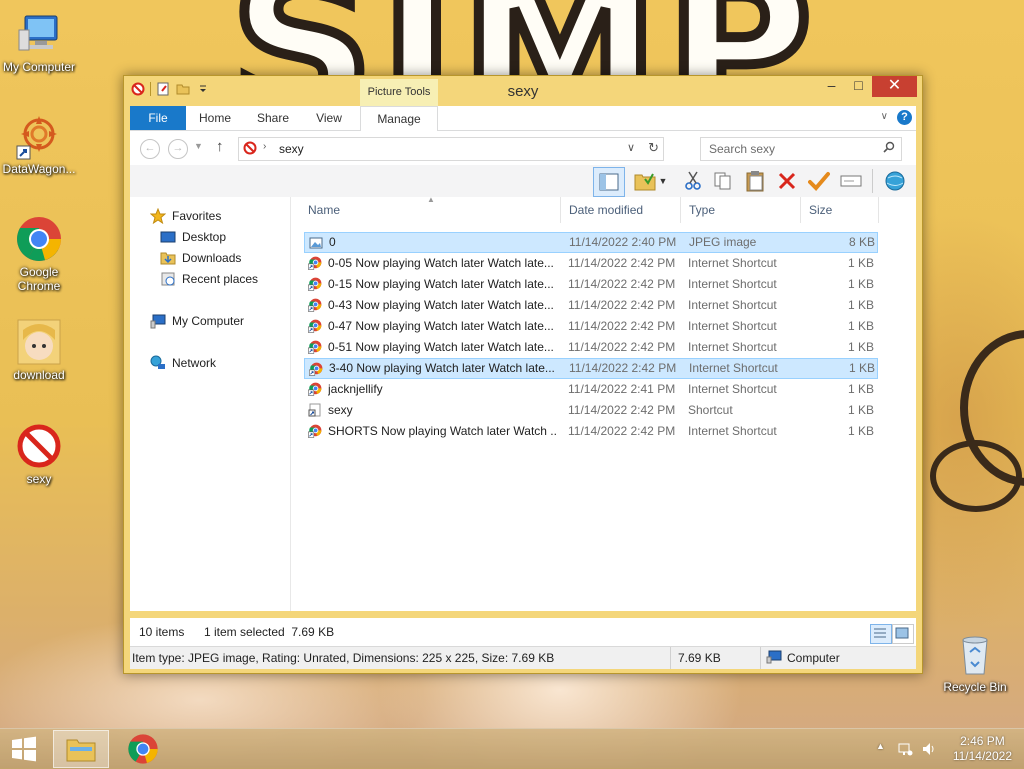 Image resolution: width=1024 pixels, height=769 pixels. I want to click on maximize-button: □, so click(858, 86).